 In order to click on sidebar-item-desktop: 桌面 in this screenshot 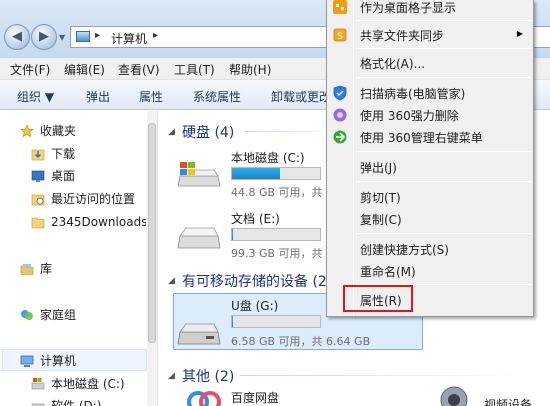, I will do `click(88, 176)`.